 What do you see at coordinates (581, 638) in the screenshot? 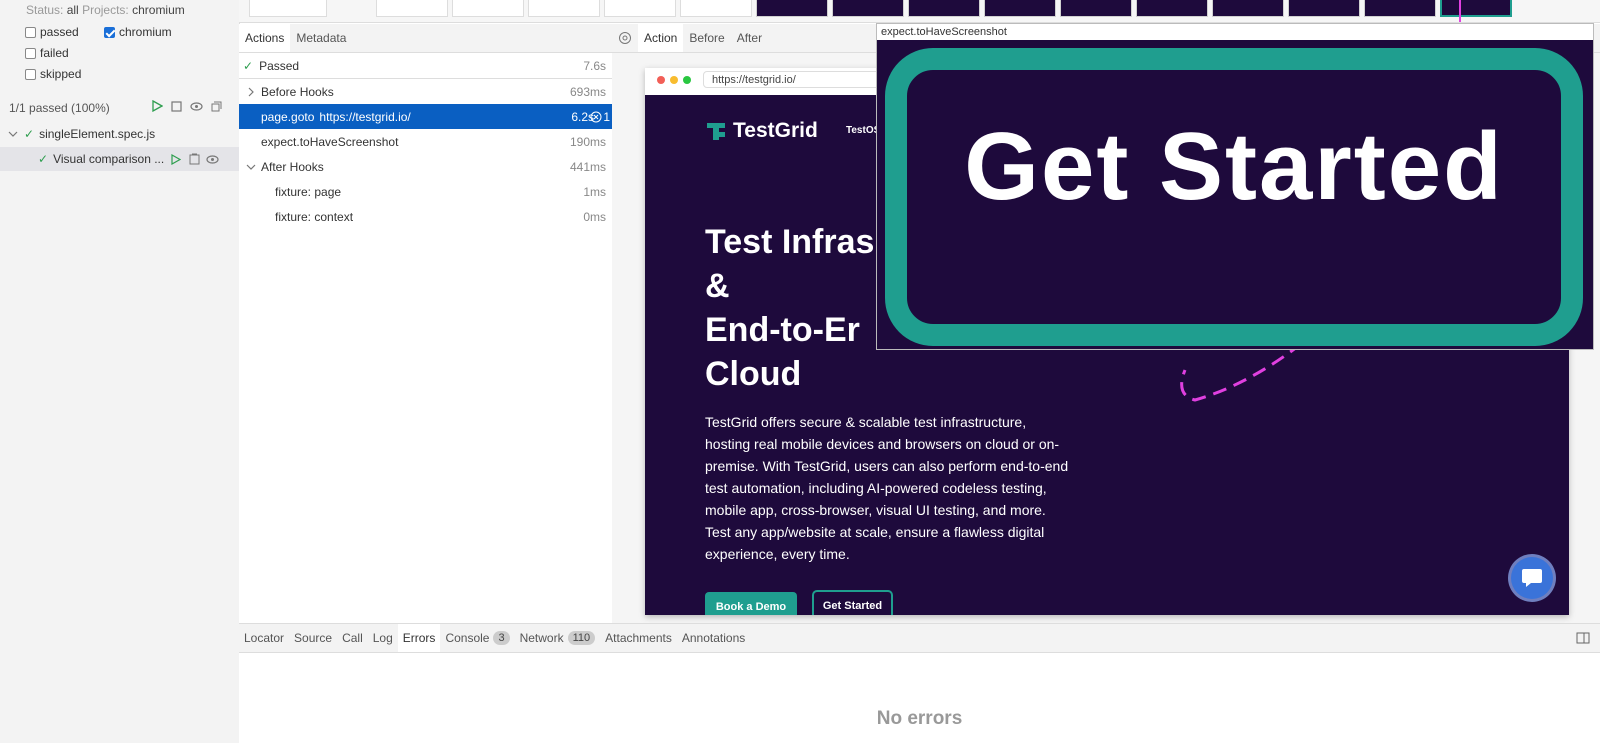
I see `network-count-badge: 110` at bounding box center [581, 638].